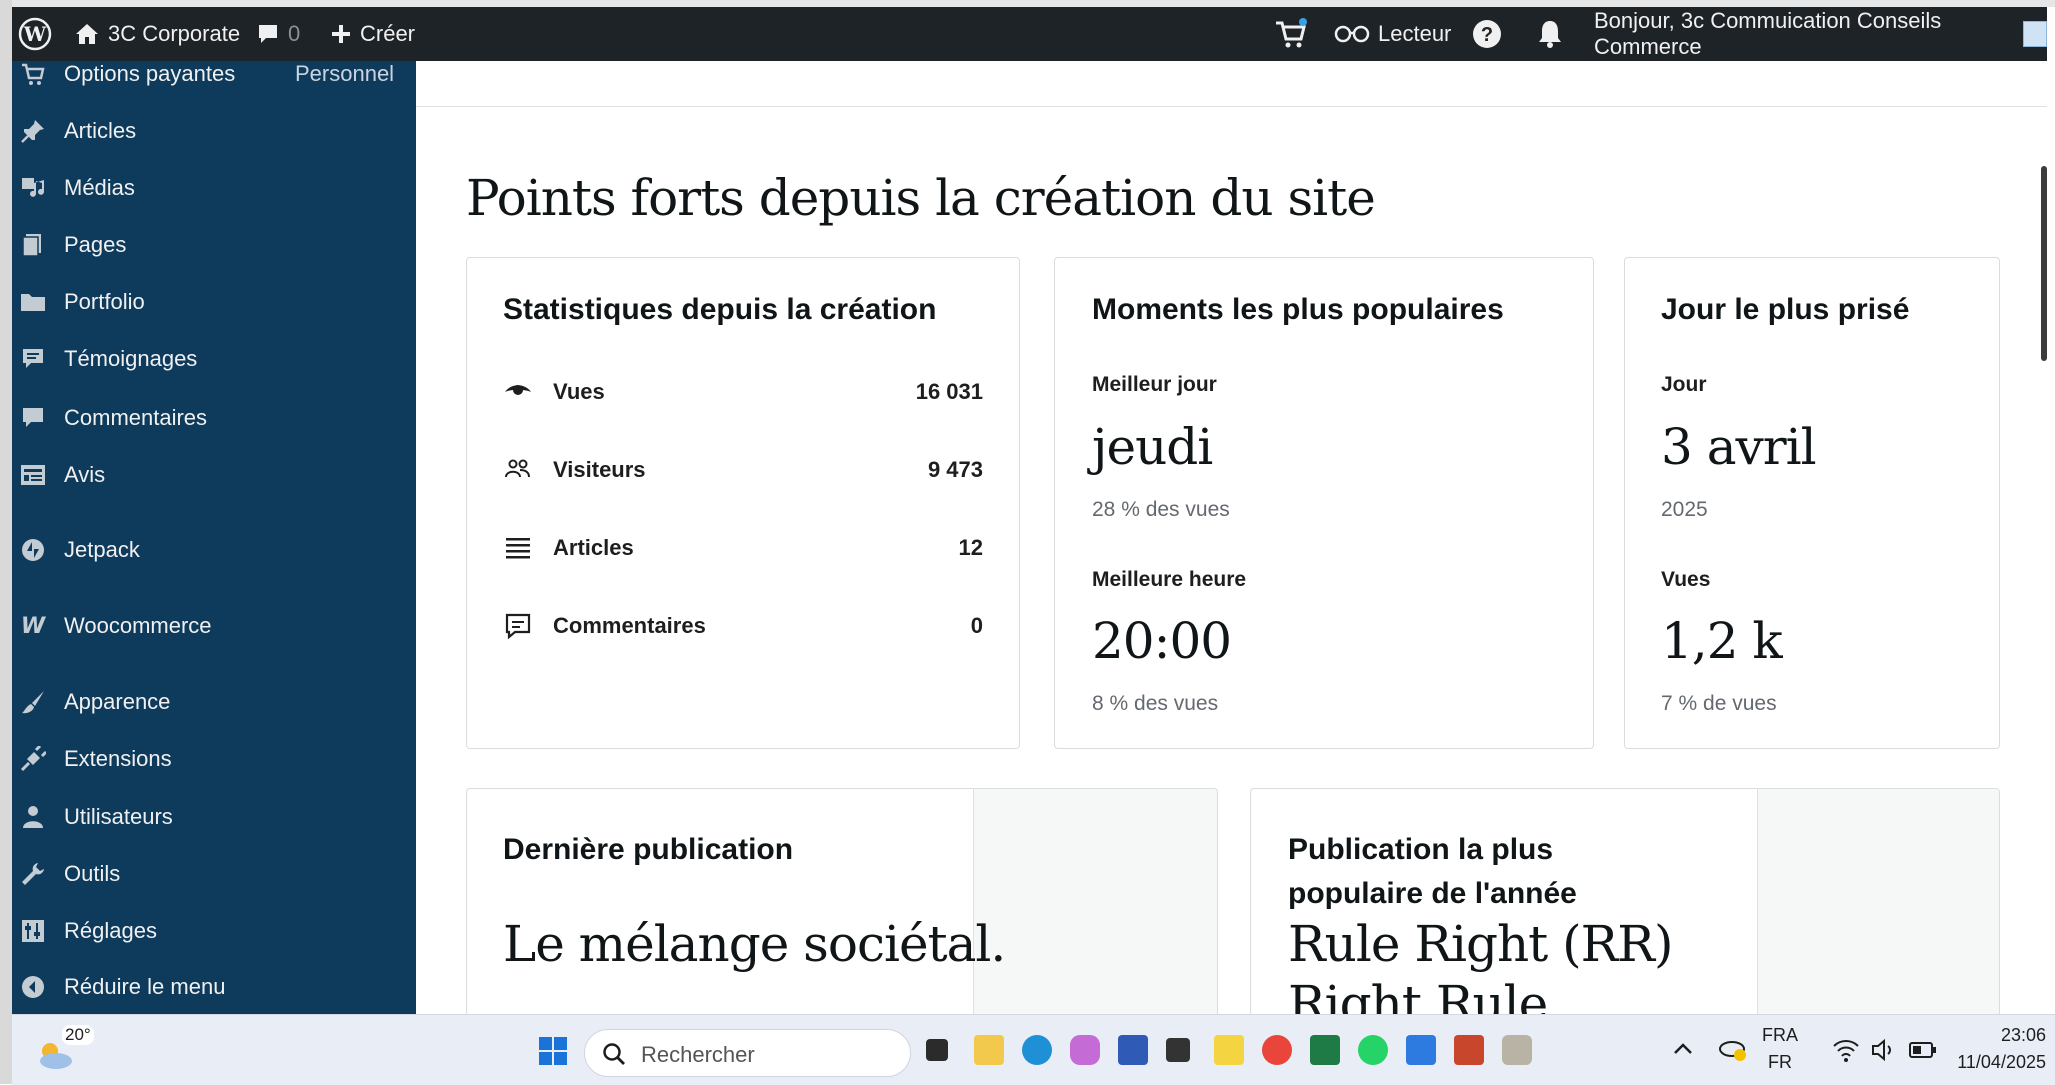 This screenshot has width=2055, height=1085. What do you see at coordinates (1421, 849) in the screenshot?
I see `card-title-line1: Publication la plus` at bounding box center [1421, 849].